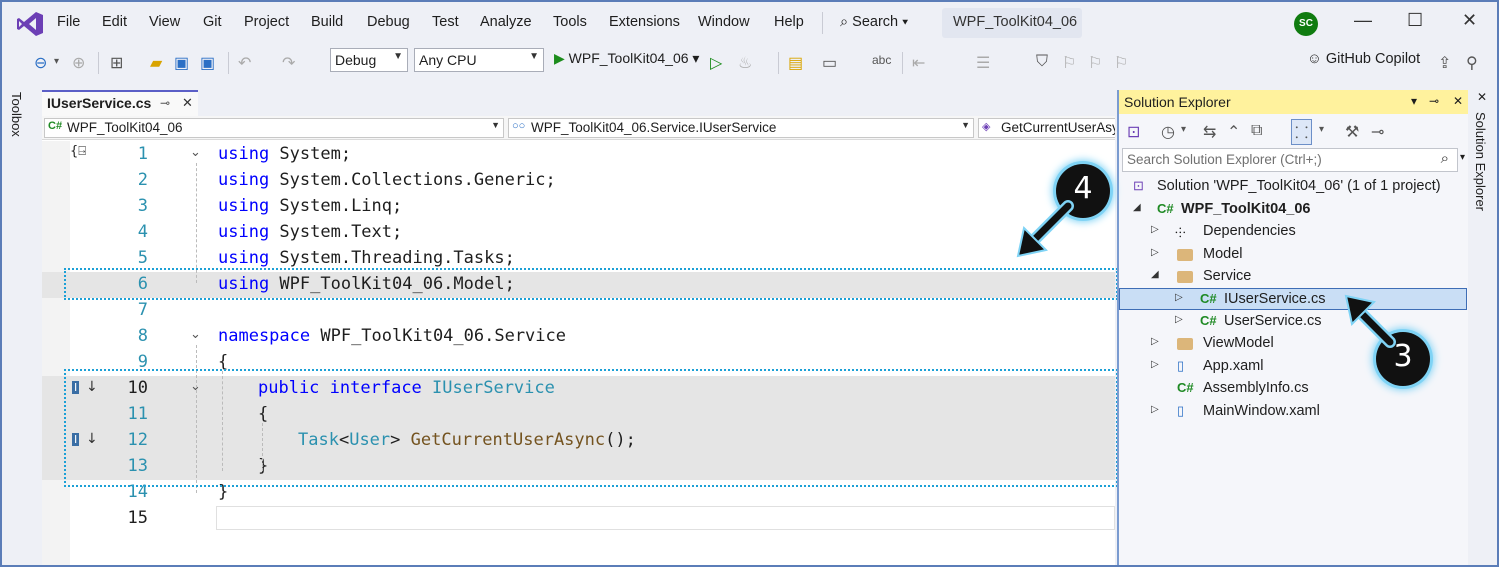  Describe the element at coordinates (1256, 131) in the screenshot. I see `show-all-files-icon: ⧉` at that location.